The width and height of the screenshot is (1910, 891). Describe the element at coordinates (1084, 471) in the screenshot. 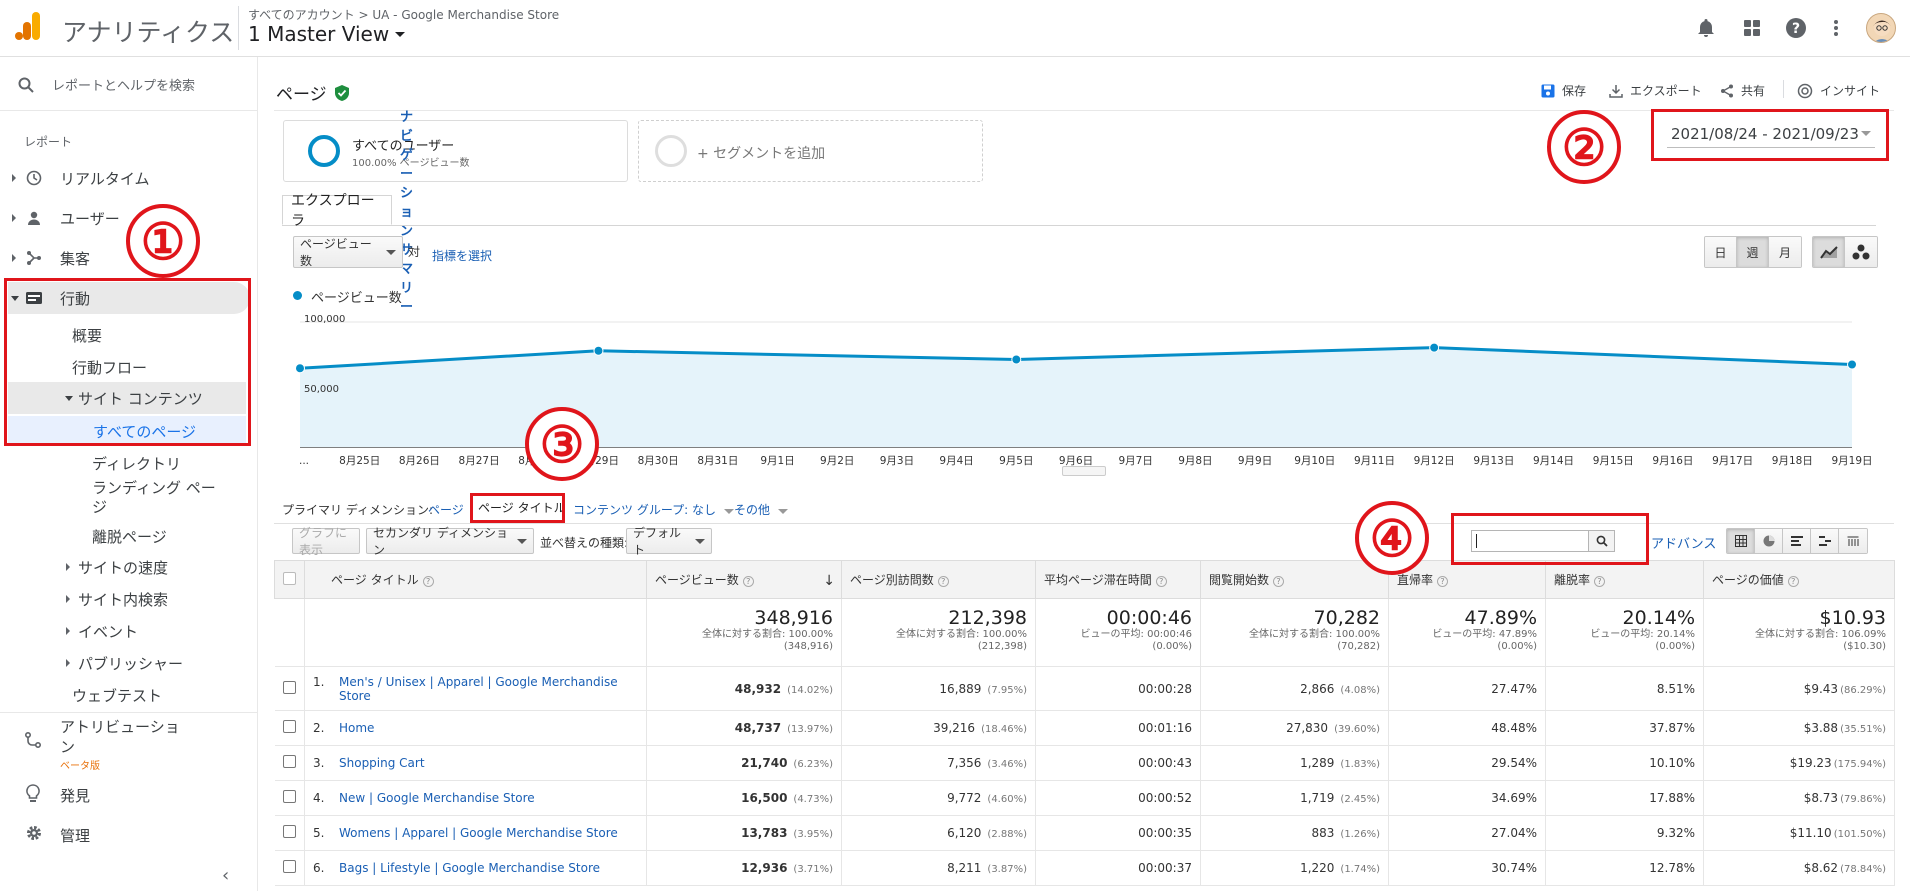

I see `chart-resize-handle` at that location.